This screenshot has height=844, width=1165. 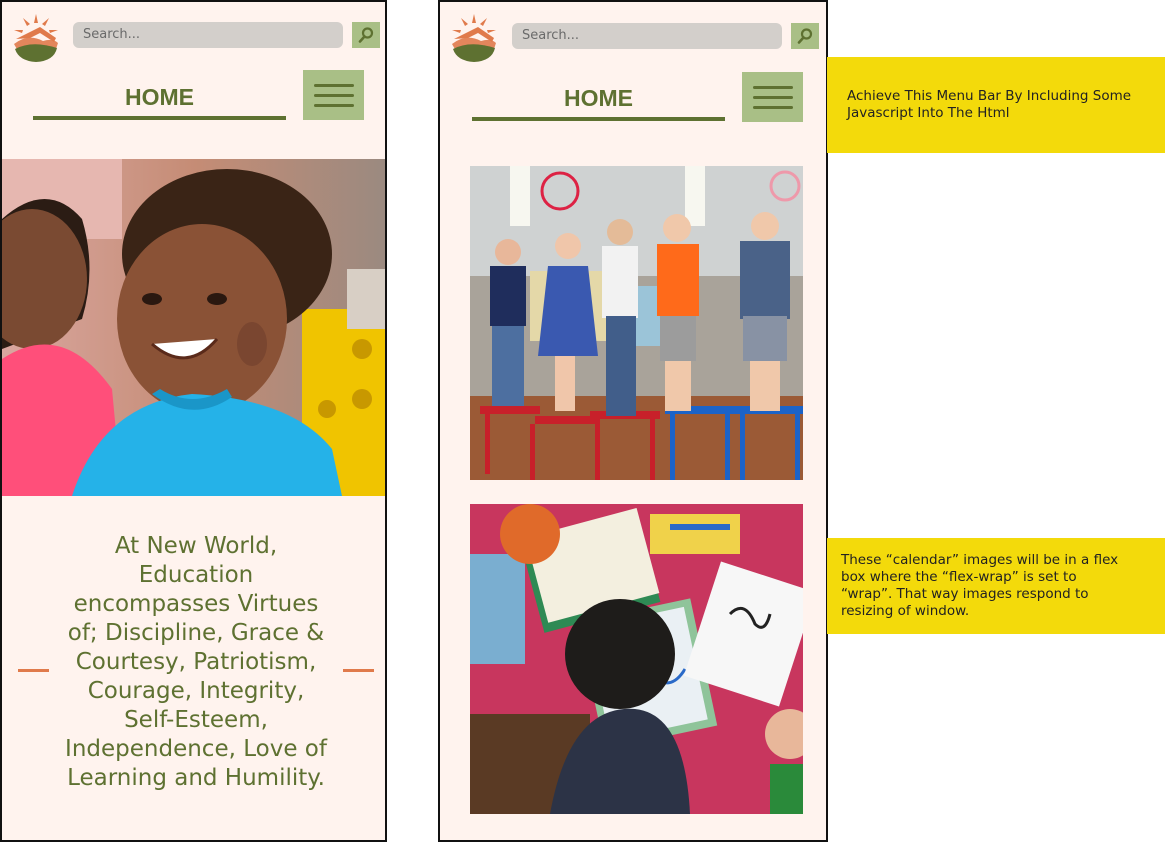 What do you see at coordinates (358, 670) in the screenshot?
I see `right-orange-dash` at bounding box center [358, 670].